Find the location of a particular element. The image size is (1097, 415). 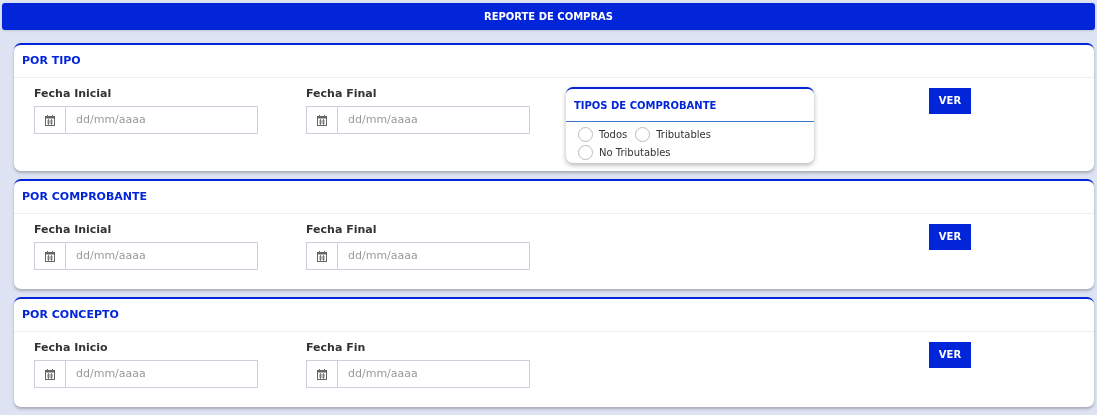

radio-label: No Tributables is located at coordinates (635, 153).